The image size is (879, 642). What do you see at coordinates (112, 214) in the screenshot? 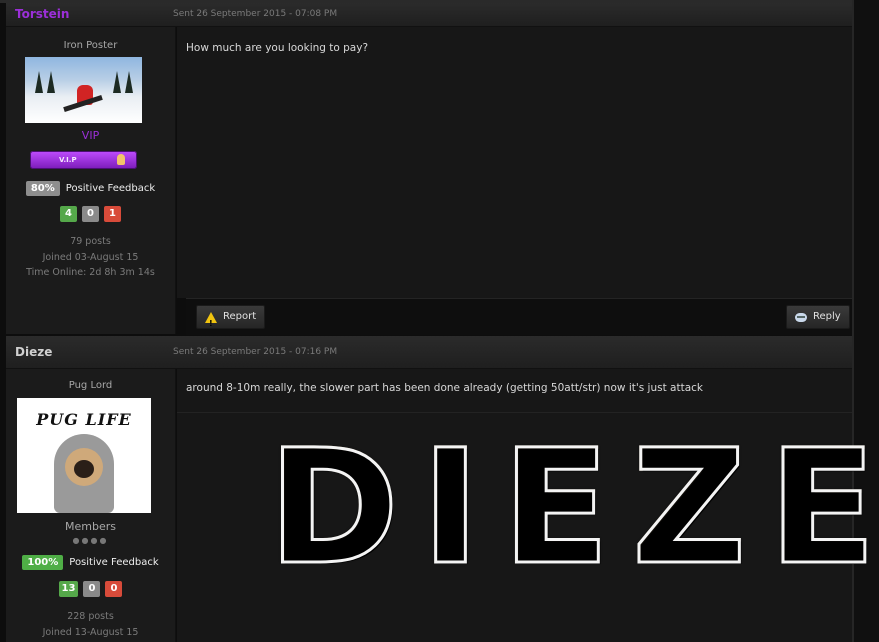
I see `negative-count: 1` at bounding box center [112, 214].